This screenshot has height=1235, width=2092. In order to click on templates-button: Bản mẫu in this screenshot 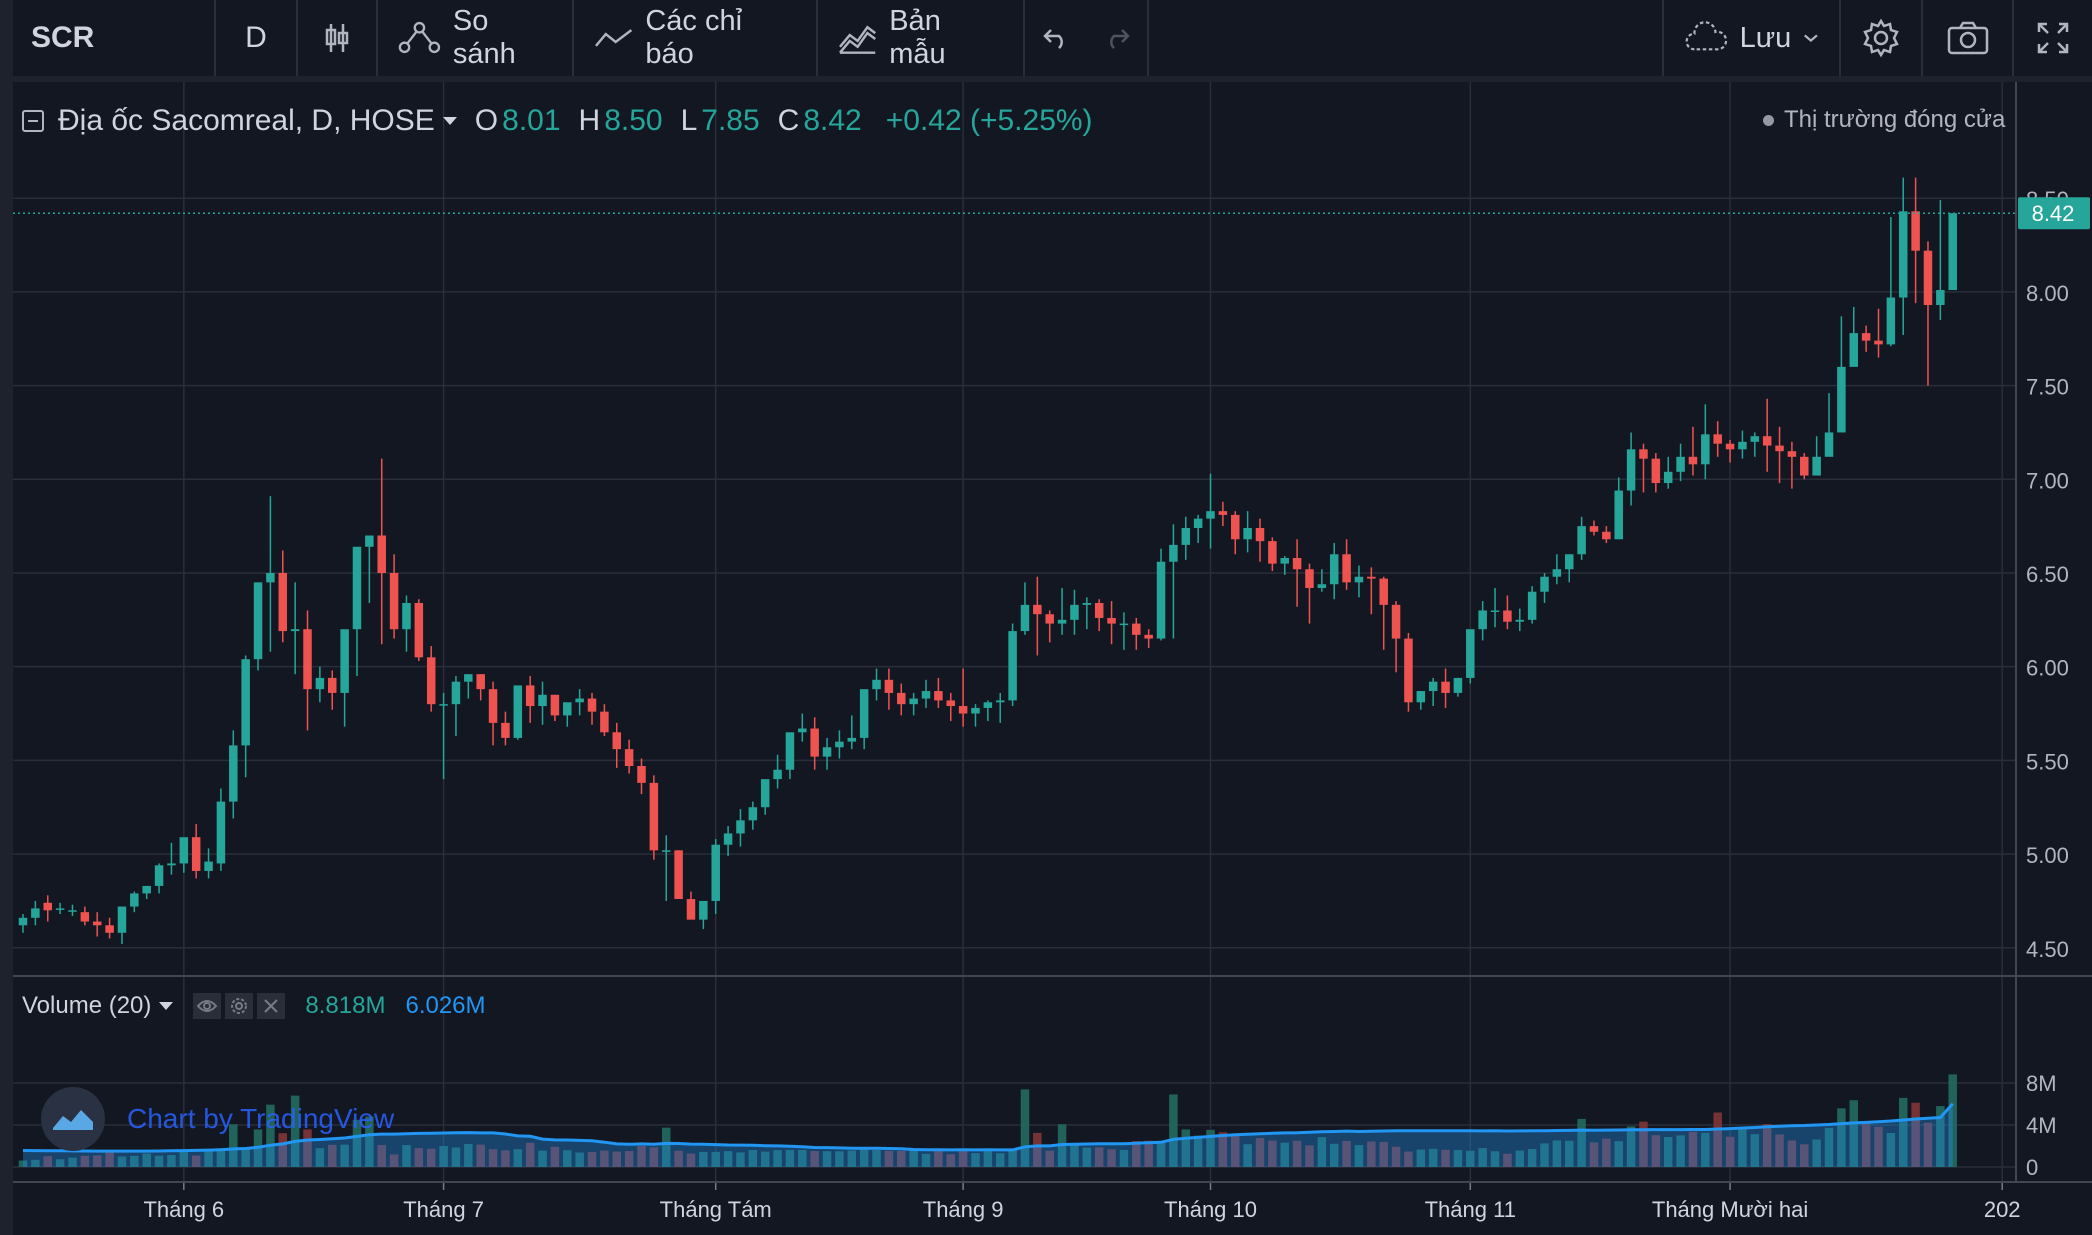, I will do `click(921, 38)`.